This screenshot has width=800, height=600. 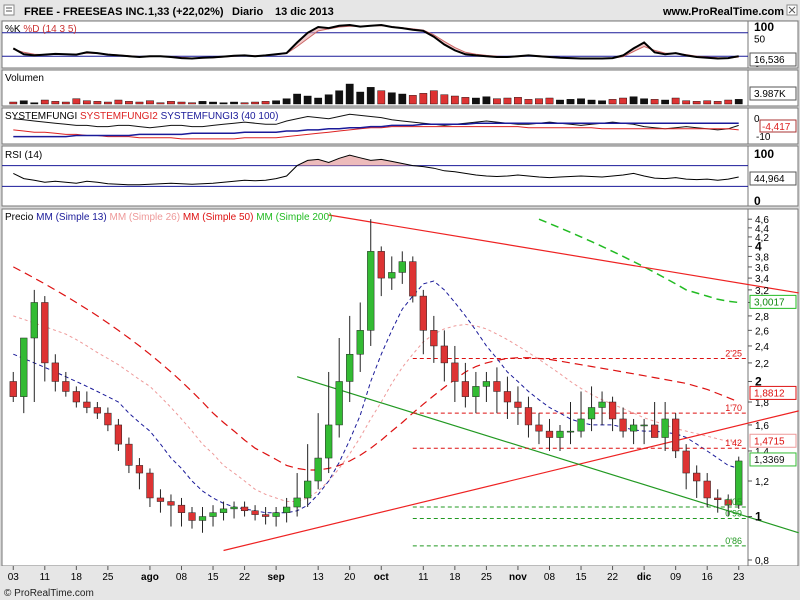 What do you see at coordinates (757, 201) in the screenshot?
I see `rsi-tick-label: 0` at bounding box center [757, 201].